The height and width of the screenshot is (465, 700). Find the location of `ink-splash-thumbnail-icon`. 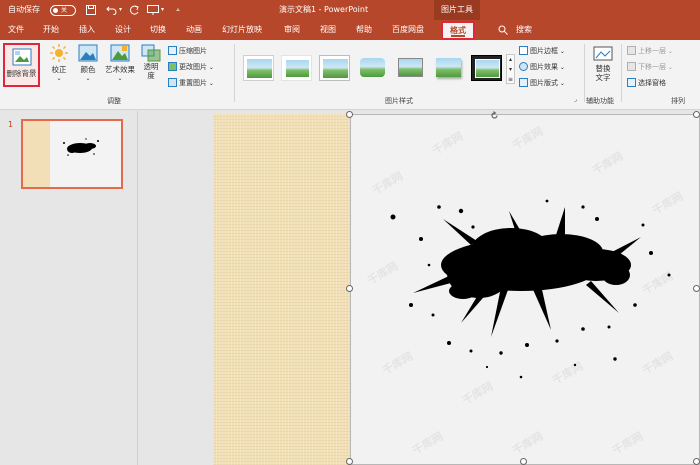

ink-splash-thumbnail-icon is located at coordinates (81, 147).